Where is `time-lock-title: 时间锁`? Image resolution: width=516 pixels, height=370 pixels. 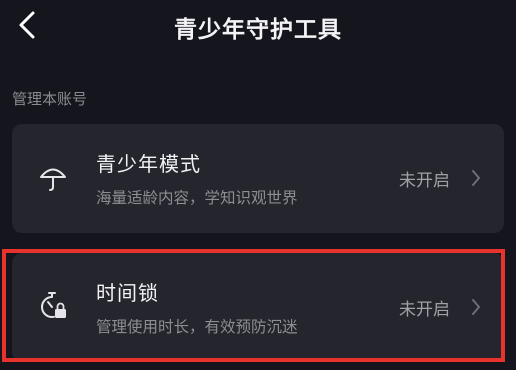
time-lock-title: 时间锁 is located at coordinates (127, 293).